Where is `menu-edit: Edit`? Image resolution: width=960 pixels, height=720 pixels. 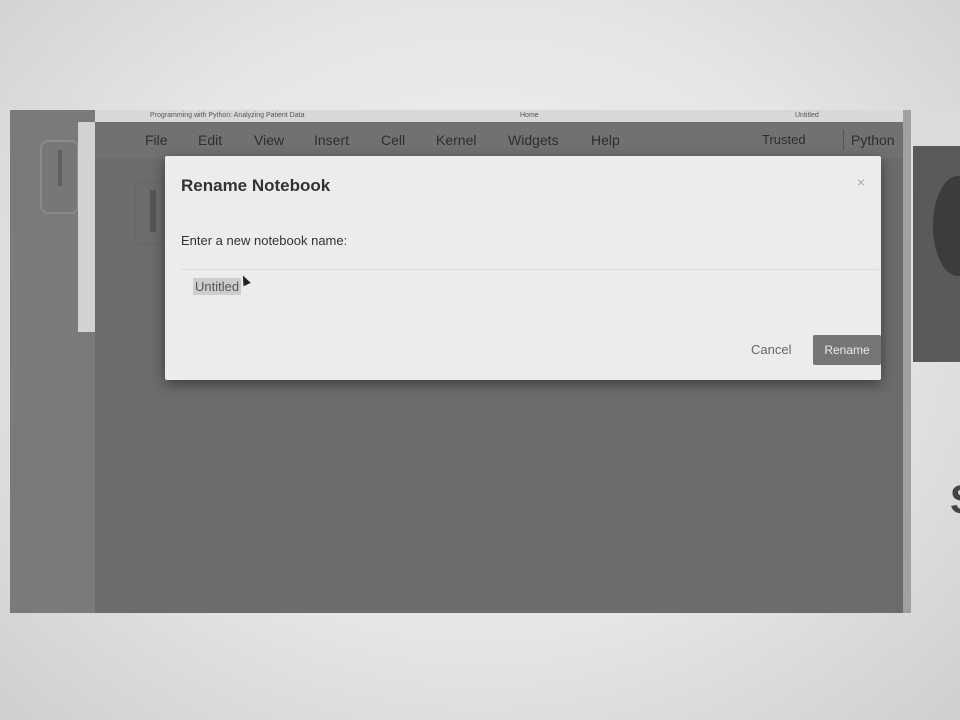 menu-edit: Edit is located at coordinates (210, 140).